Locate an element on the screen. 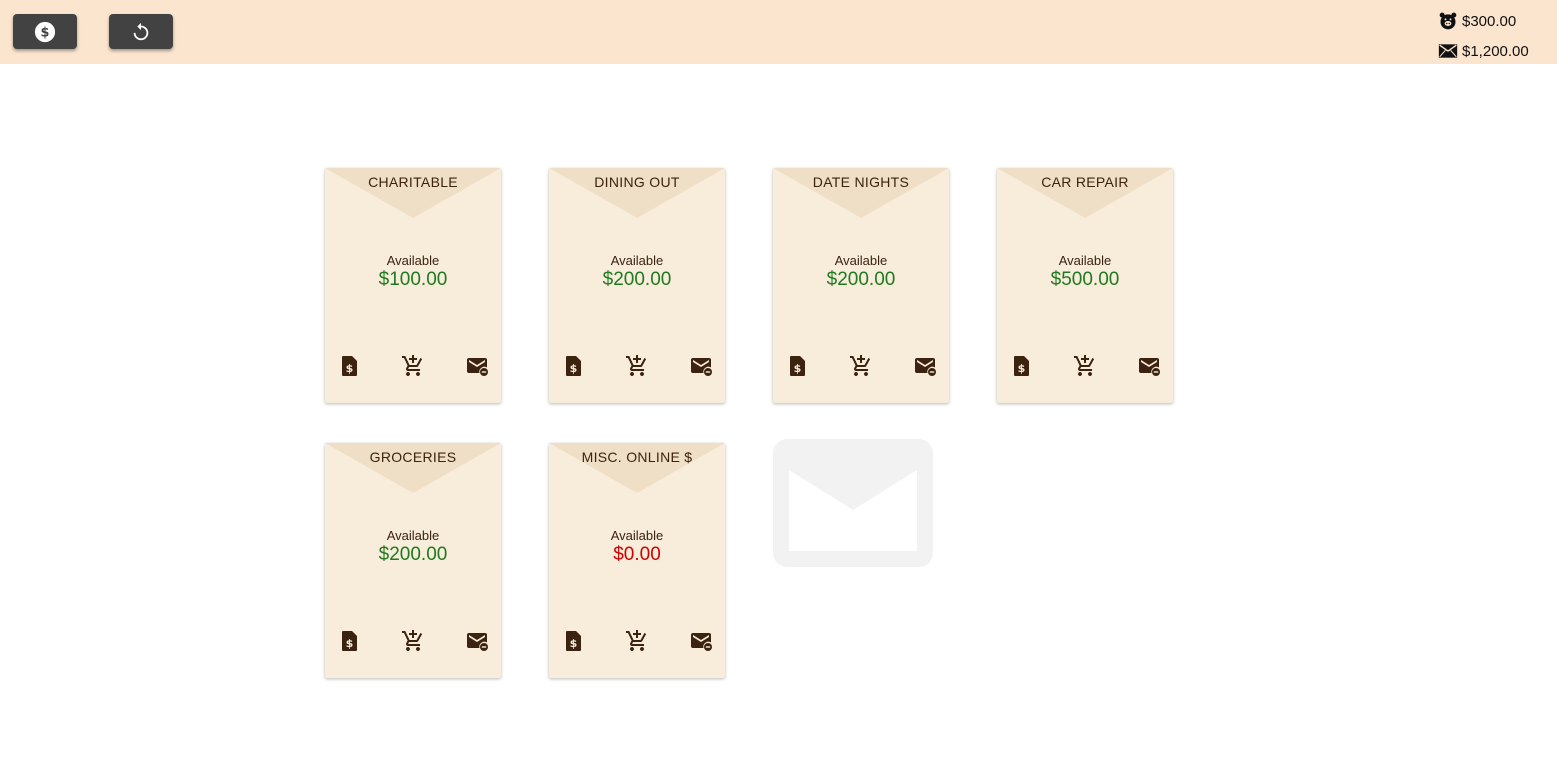 The image size is (1557, 763). totals-panel: $300.00 $1,200.00 is located at coordinates (1495, 36).